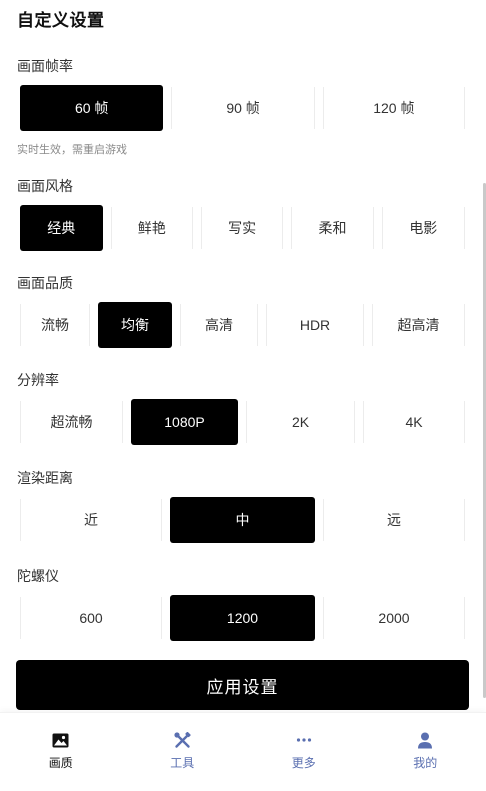 The image size is (486, 791). Describe the element at coordinates (425, 740) in the screenshot. I see `user-icon` at that location.